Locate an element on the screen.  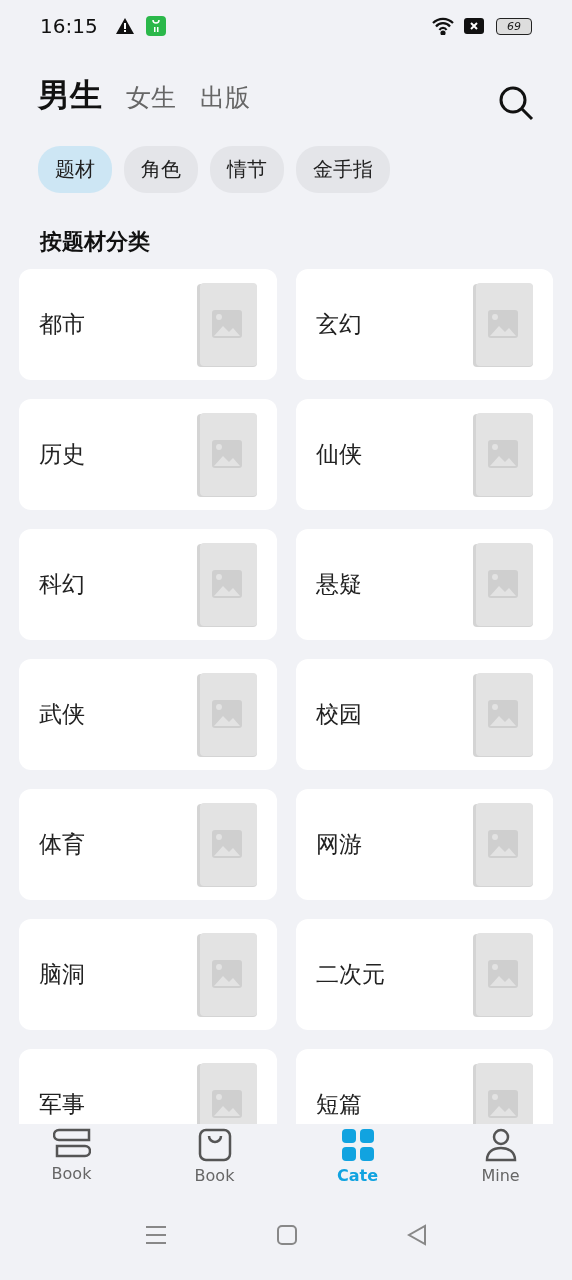
category-card: 科幻 is located at coordinates (148, 584).